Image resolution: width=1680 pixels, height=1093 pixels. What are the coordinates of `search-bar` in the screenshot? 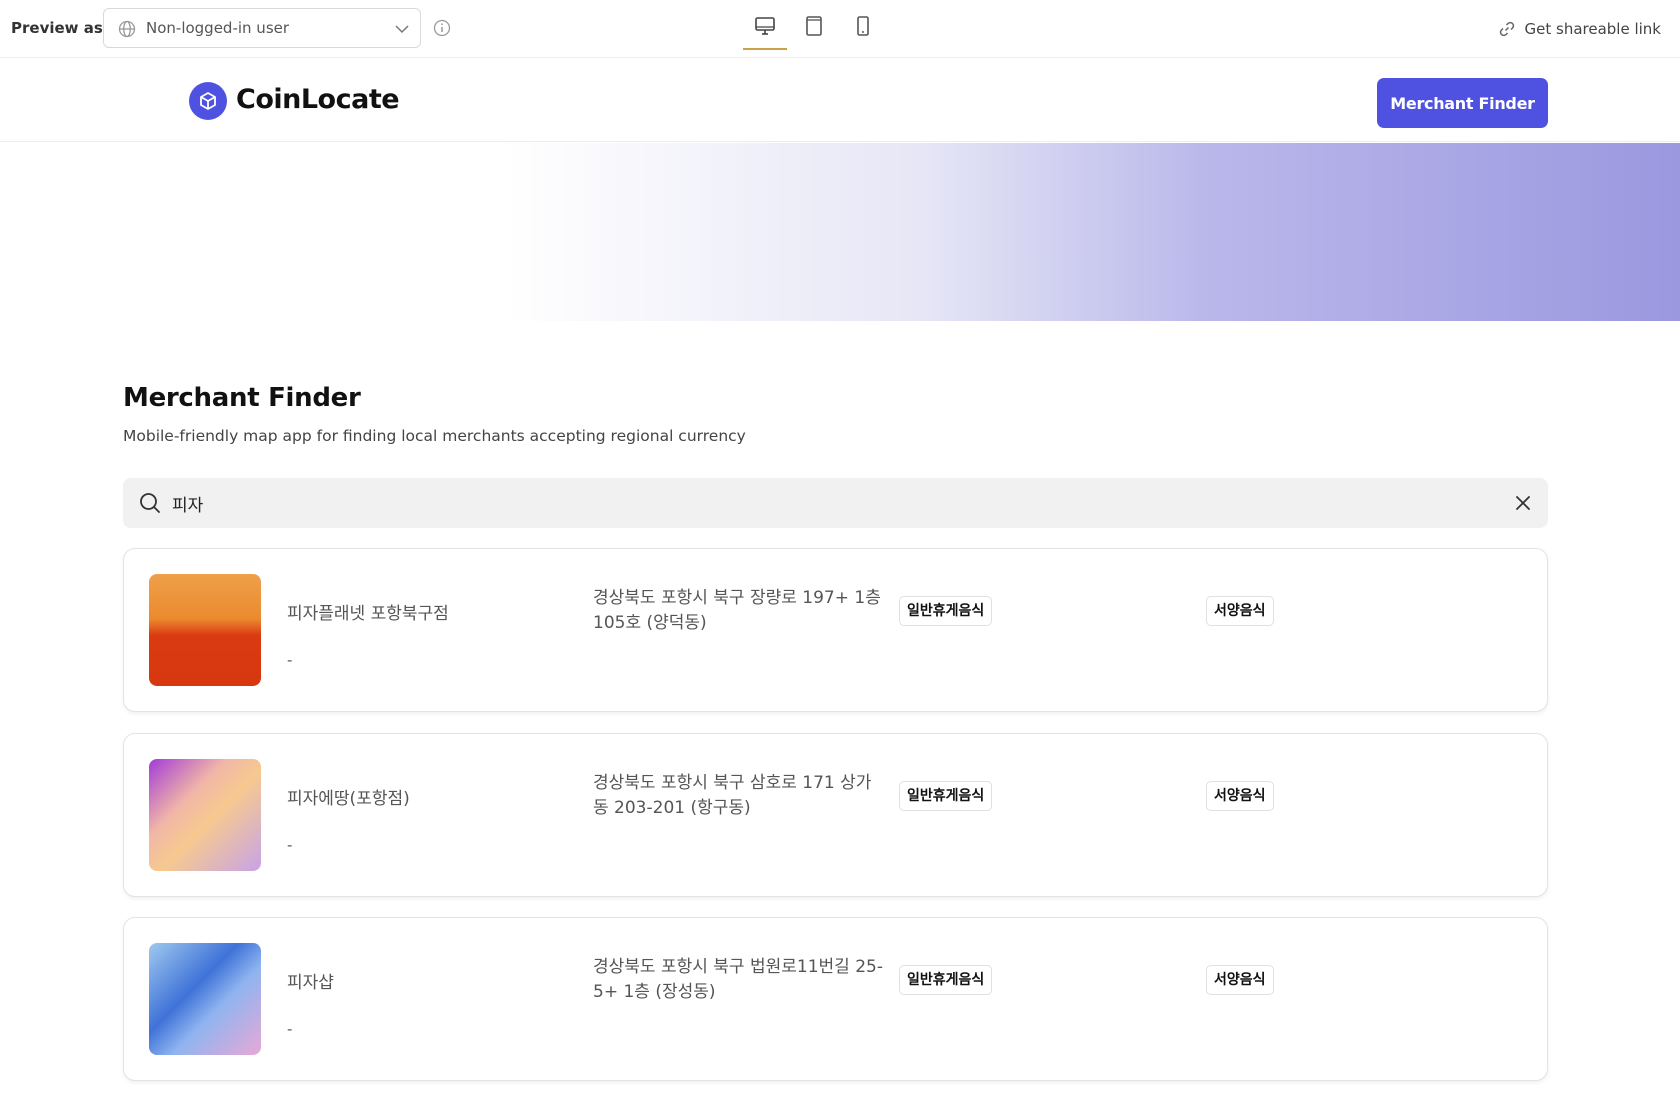 It's located at (835, 503).